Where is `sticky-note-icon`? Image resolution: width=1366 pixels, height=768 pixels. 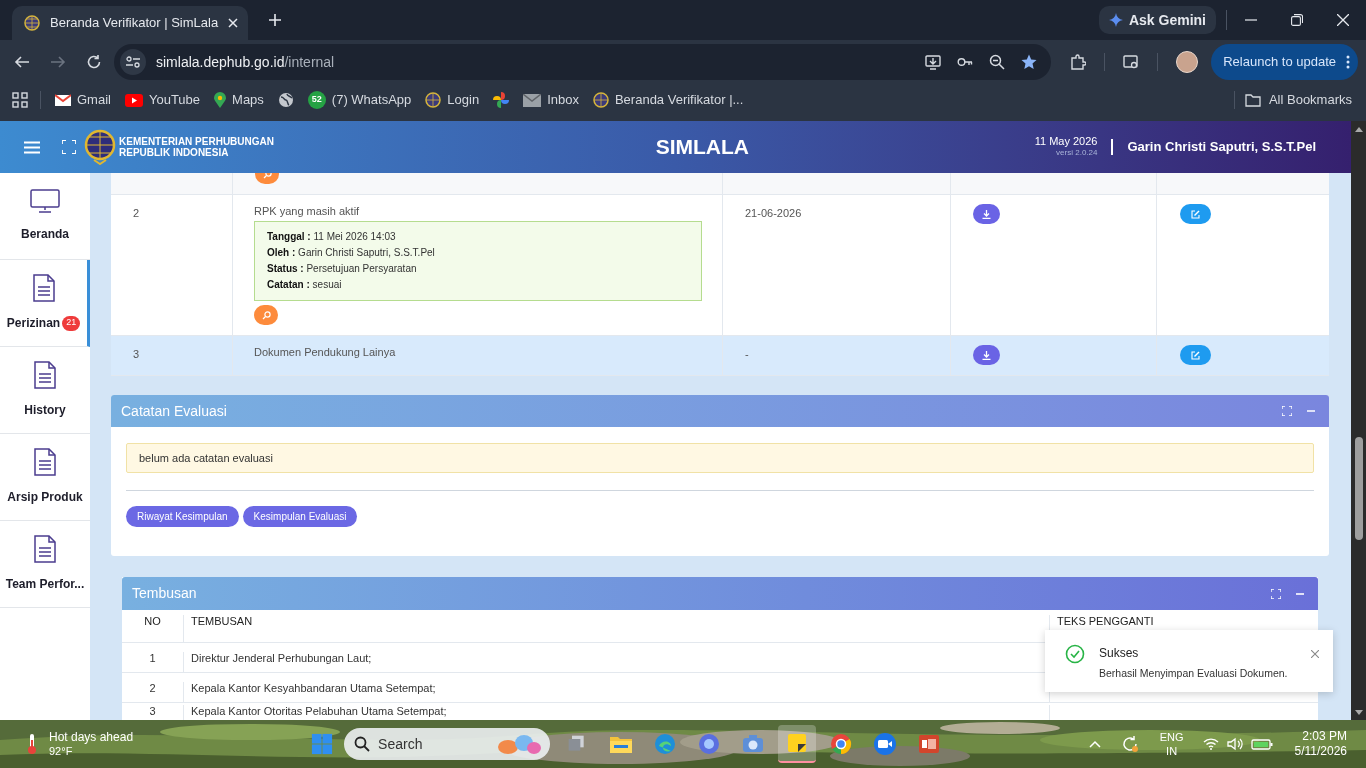 sticky-note-icon is located at coordinates (797, 744).